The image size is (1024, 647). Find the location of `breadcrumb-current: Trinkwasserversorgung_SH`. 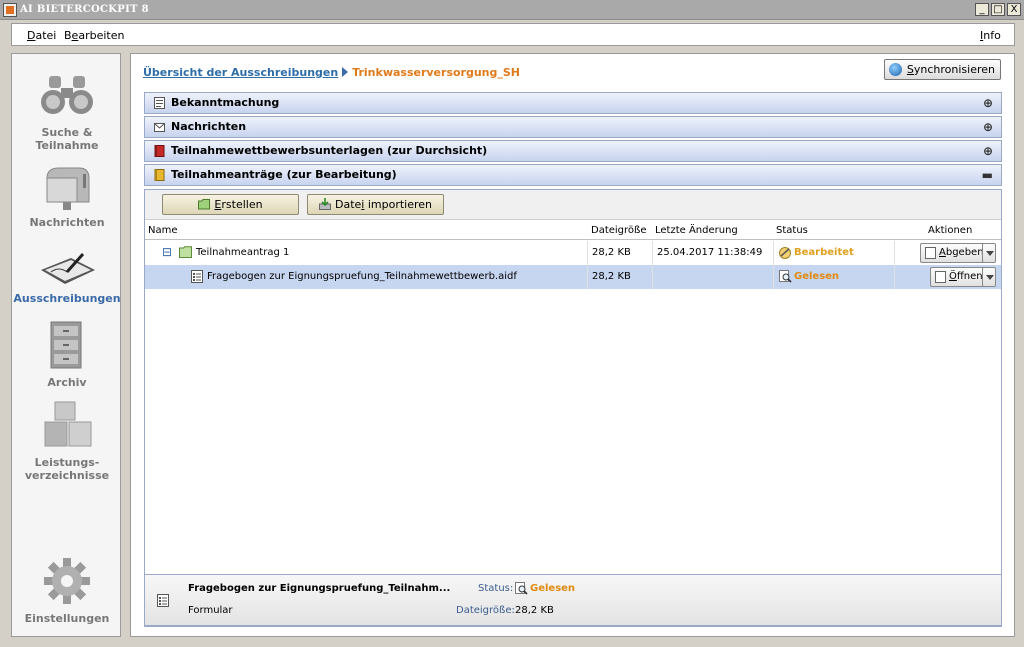

breadcrumb-current: Trinkwasserversorgung_SH is located at coordinates (436, 72).